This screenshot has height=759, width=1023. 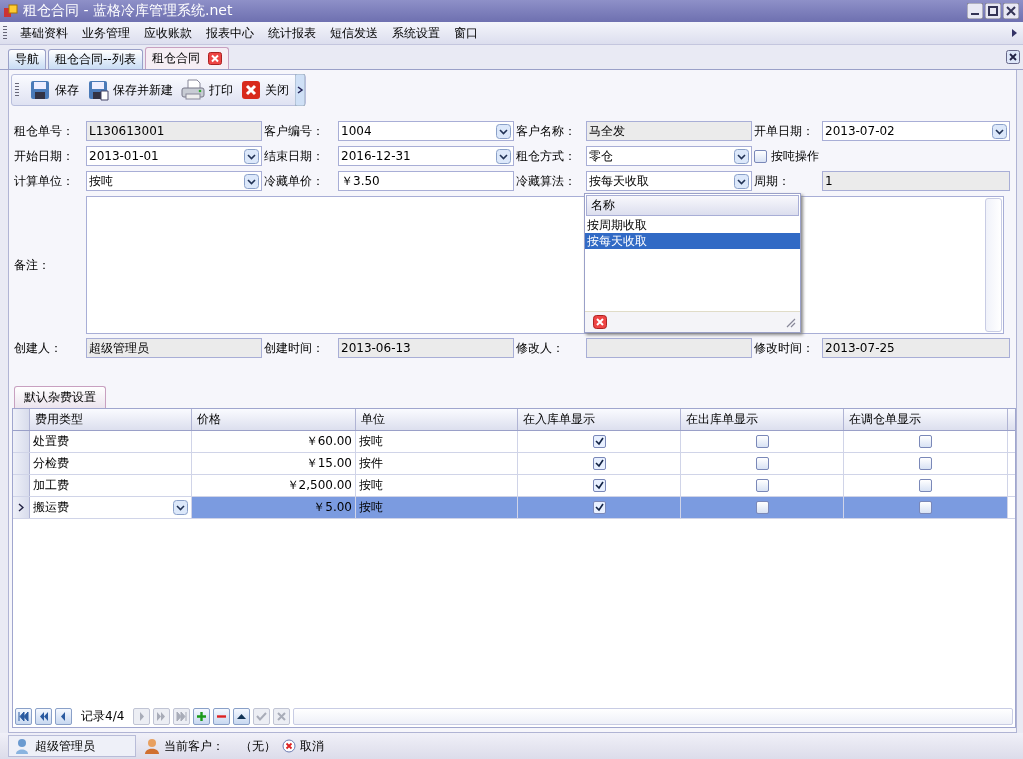 I want to click on column-header: 名称, so click(x=692, y=205).